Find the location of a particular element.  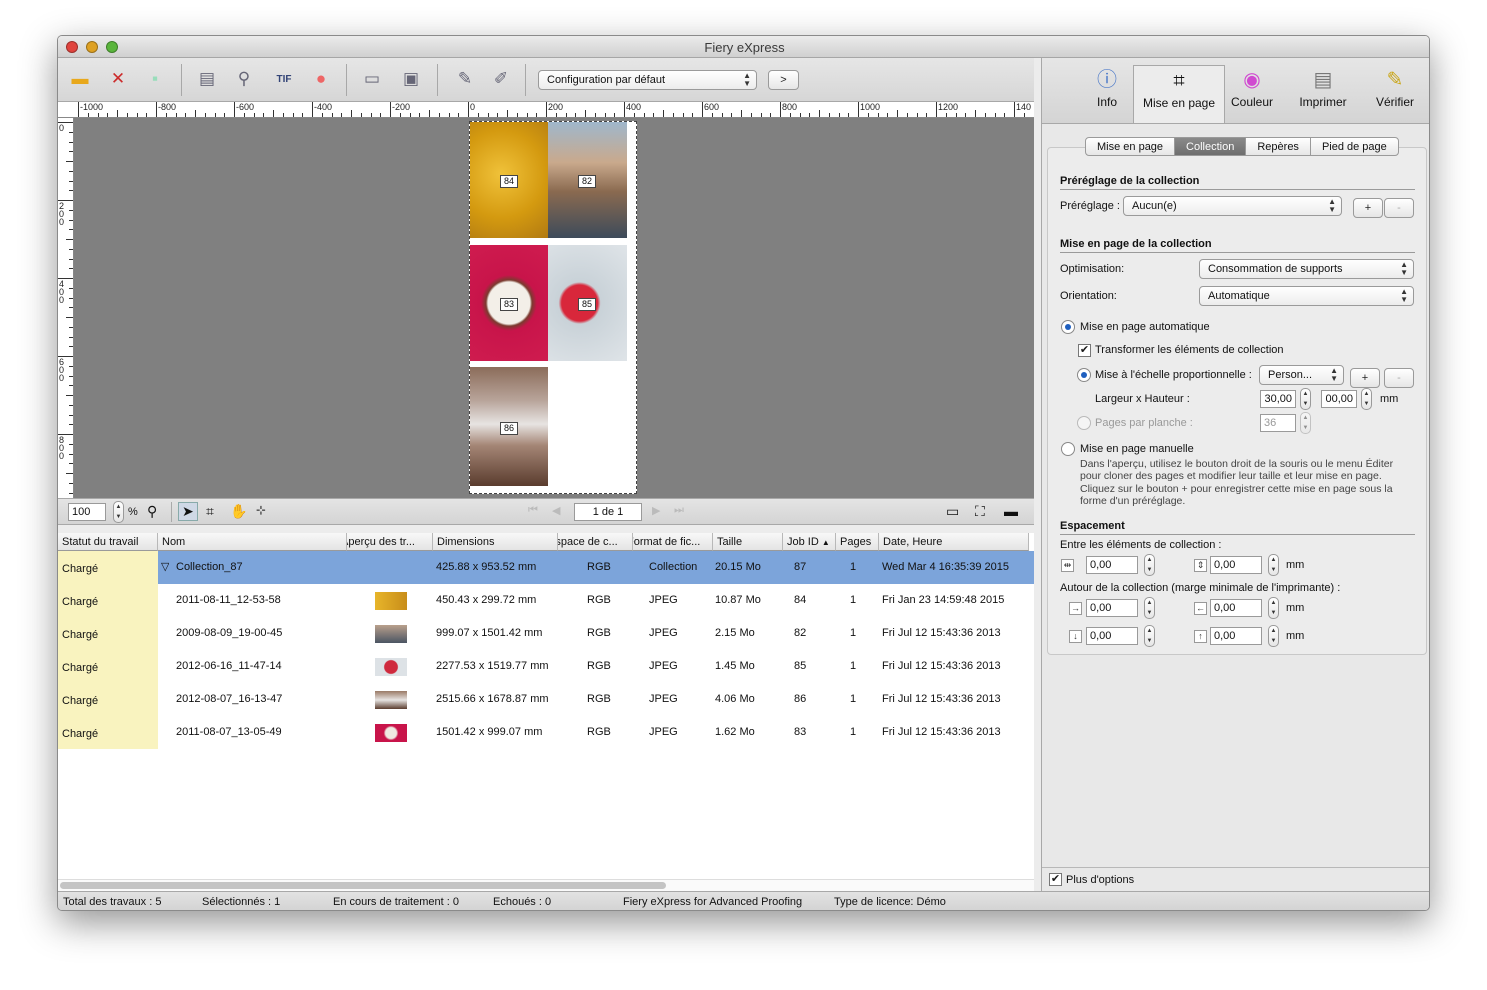

configuration-select: Configuration par défaut ▲ ▼ is located at coordinates (647, 80).